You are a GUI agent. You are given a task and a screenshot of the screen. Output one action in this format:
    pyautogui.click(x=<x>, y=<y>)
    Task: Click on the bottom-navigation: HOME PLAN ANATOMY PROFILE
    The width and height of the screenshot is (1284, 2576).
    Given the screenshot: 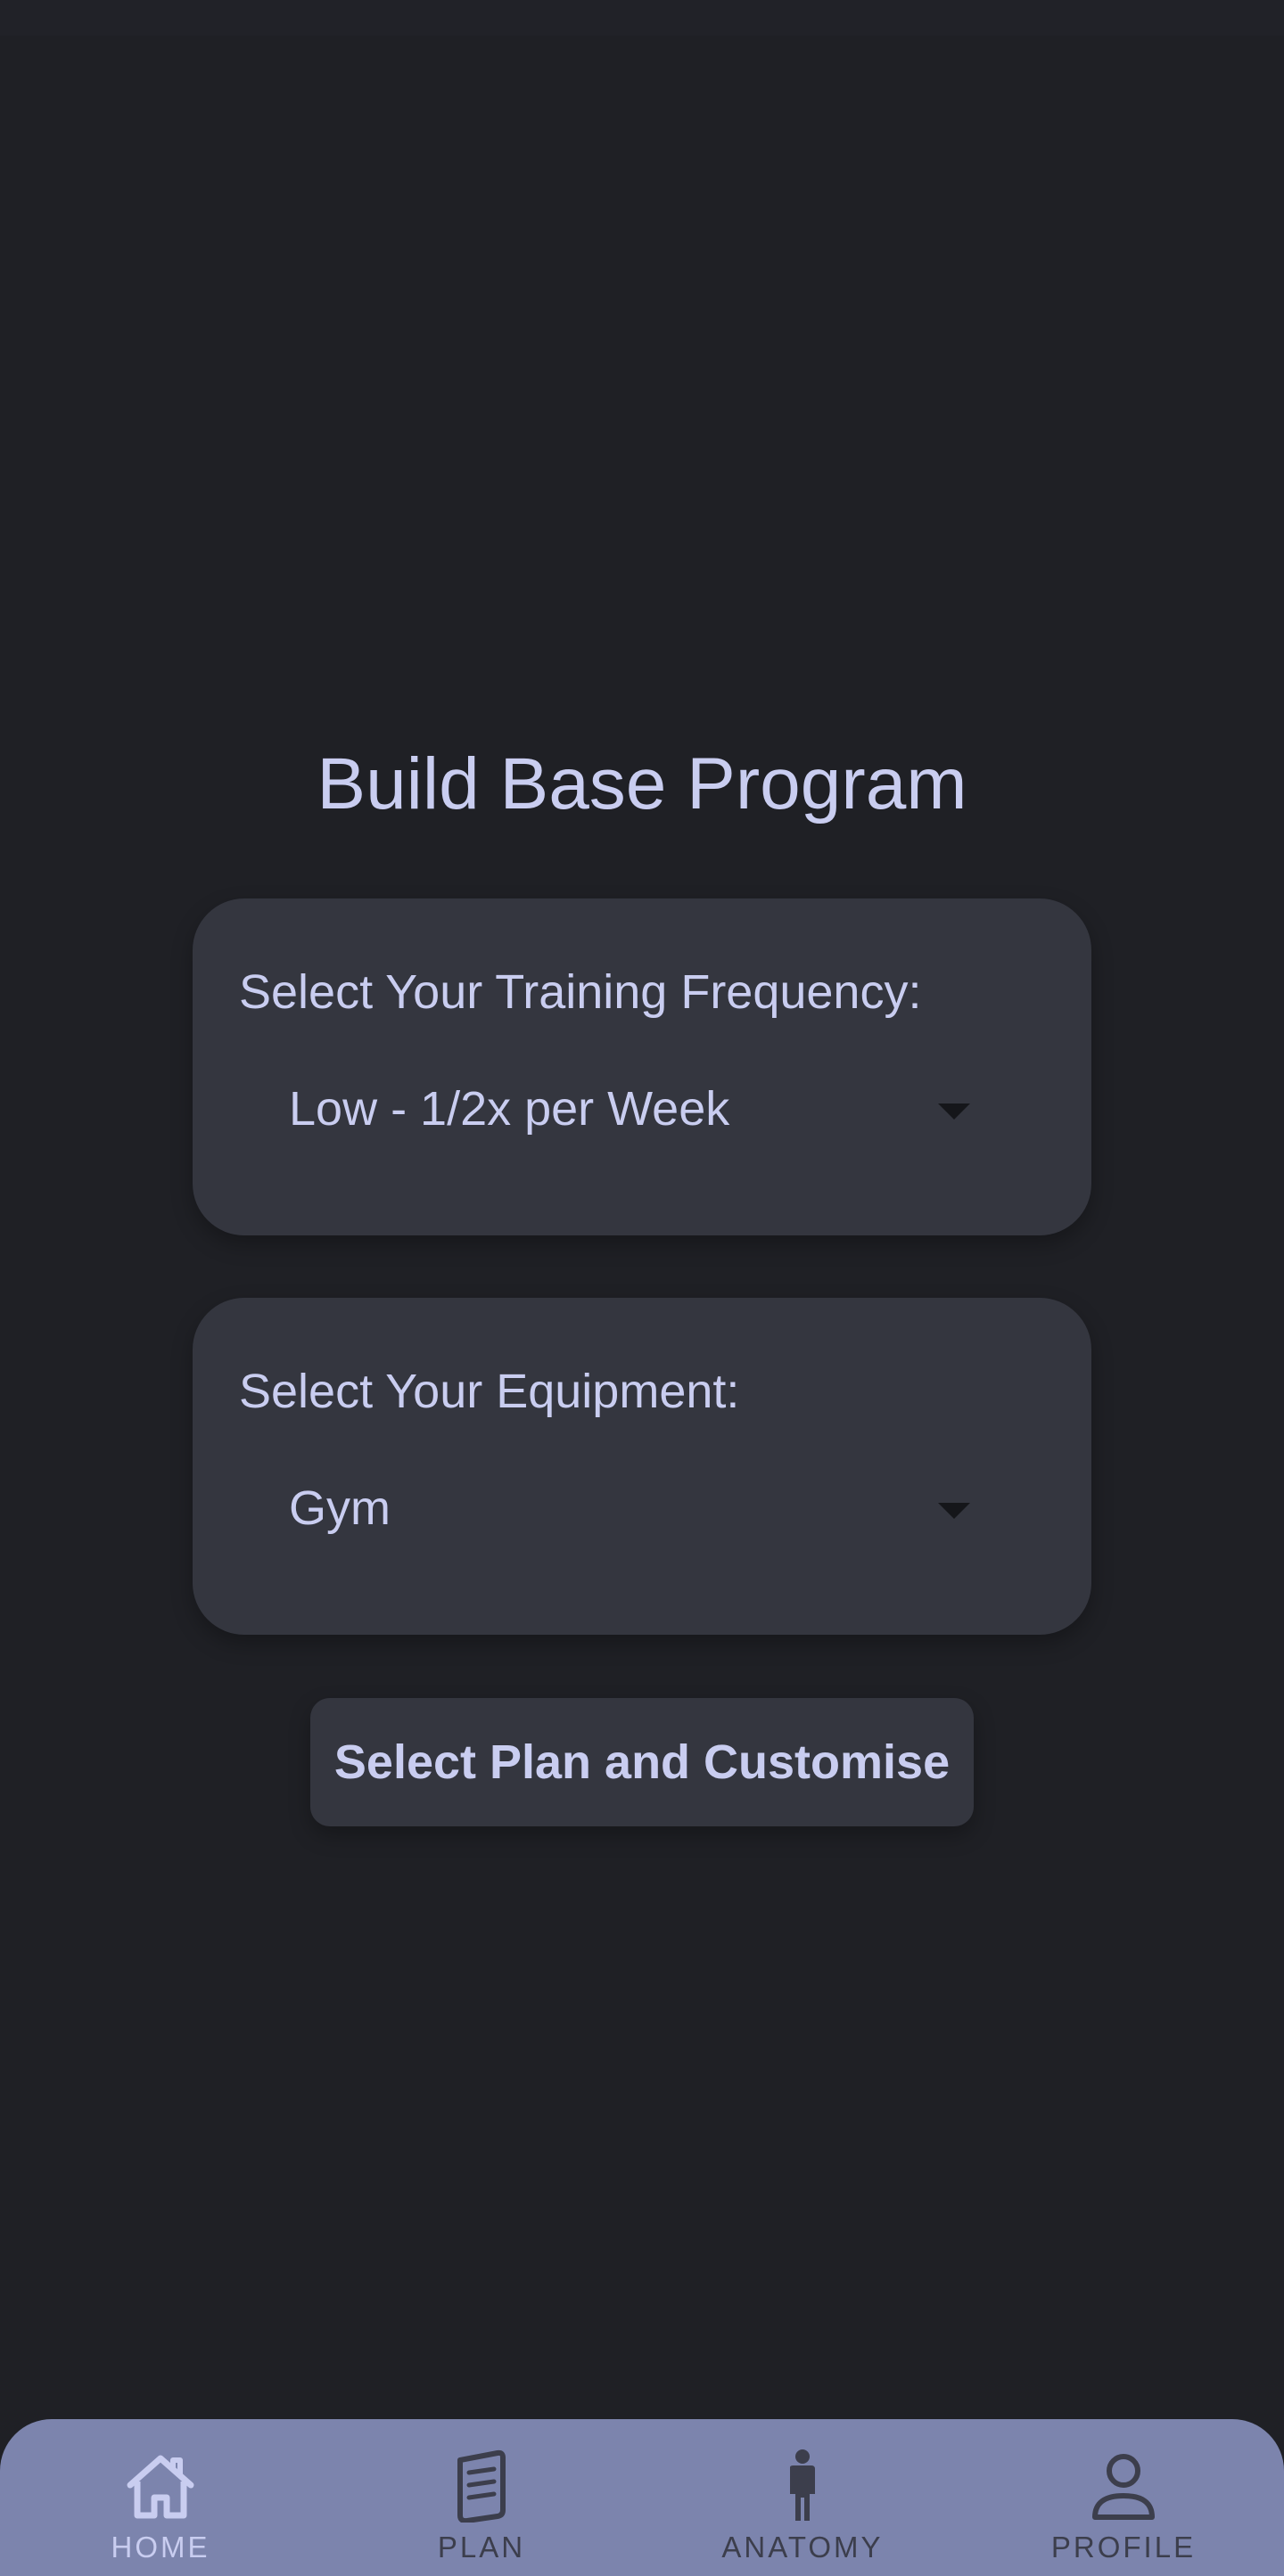 What is the action you would take?
    pyautogui.click(x=642, y=2498)
    